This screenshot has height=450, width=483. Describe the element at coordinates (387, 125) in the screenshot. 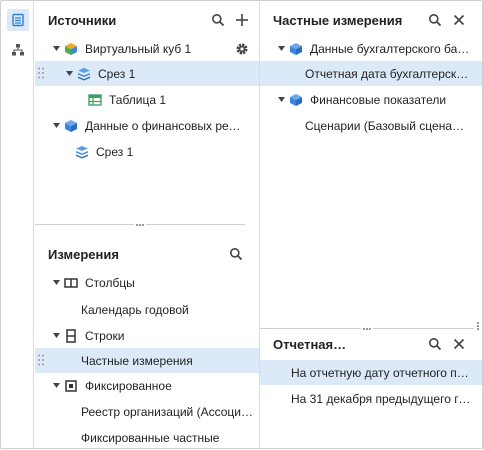

I see `tree-item-label: Сценарии (Базовый сценарий)` at that location.